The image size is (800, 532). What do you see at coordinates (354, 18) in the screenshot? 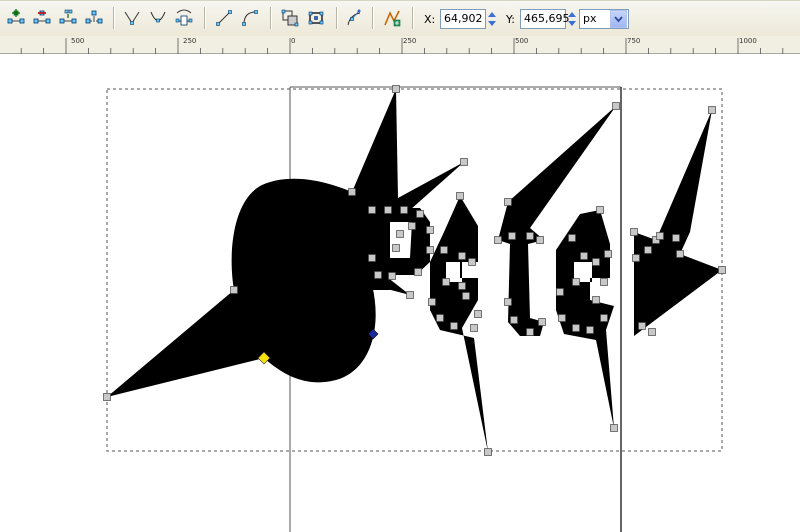
I see `show-handles-icon` at bounding box center [354, 18].